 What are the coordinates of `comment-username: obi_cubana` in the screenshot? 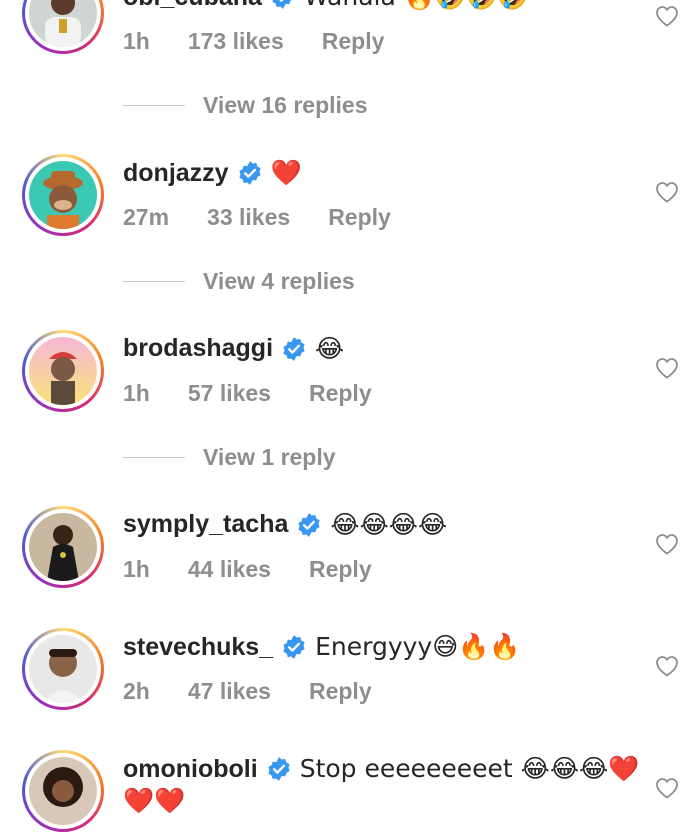 It's located at (192, 6).